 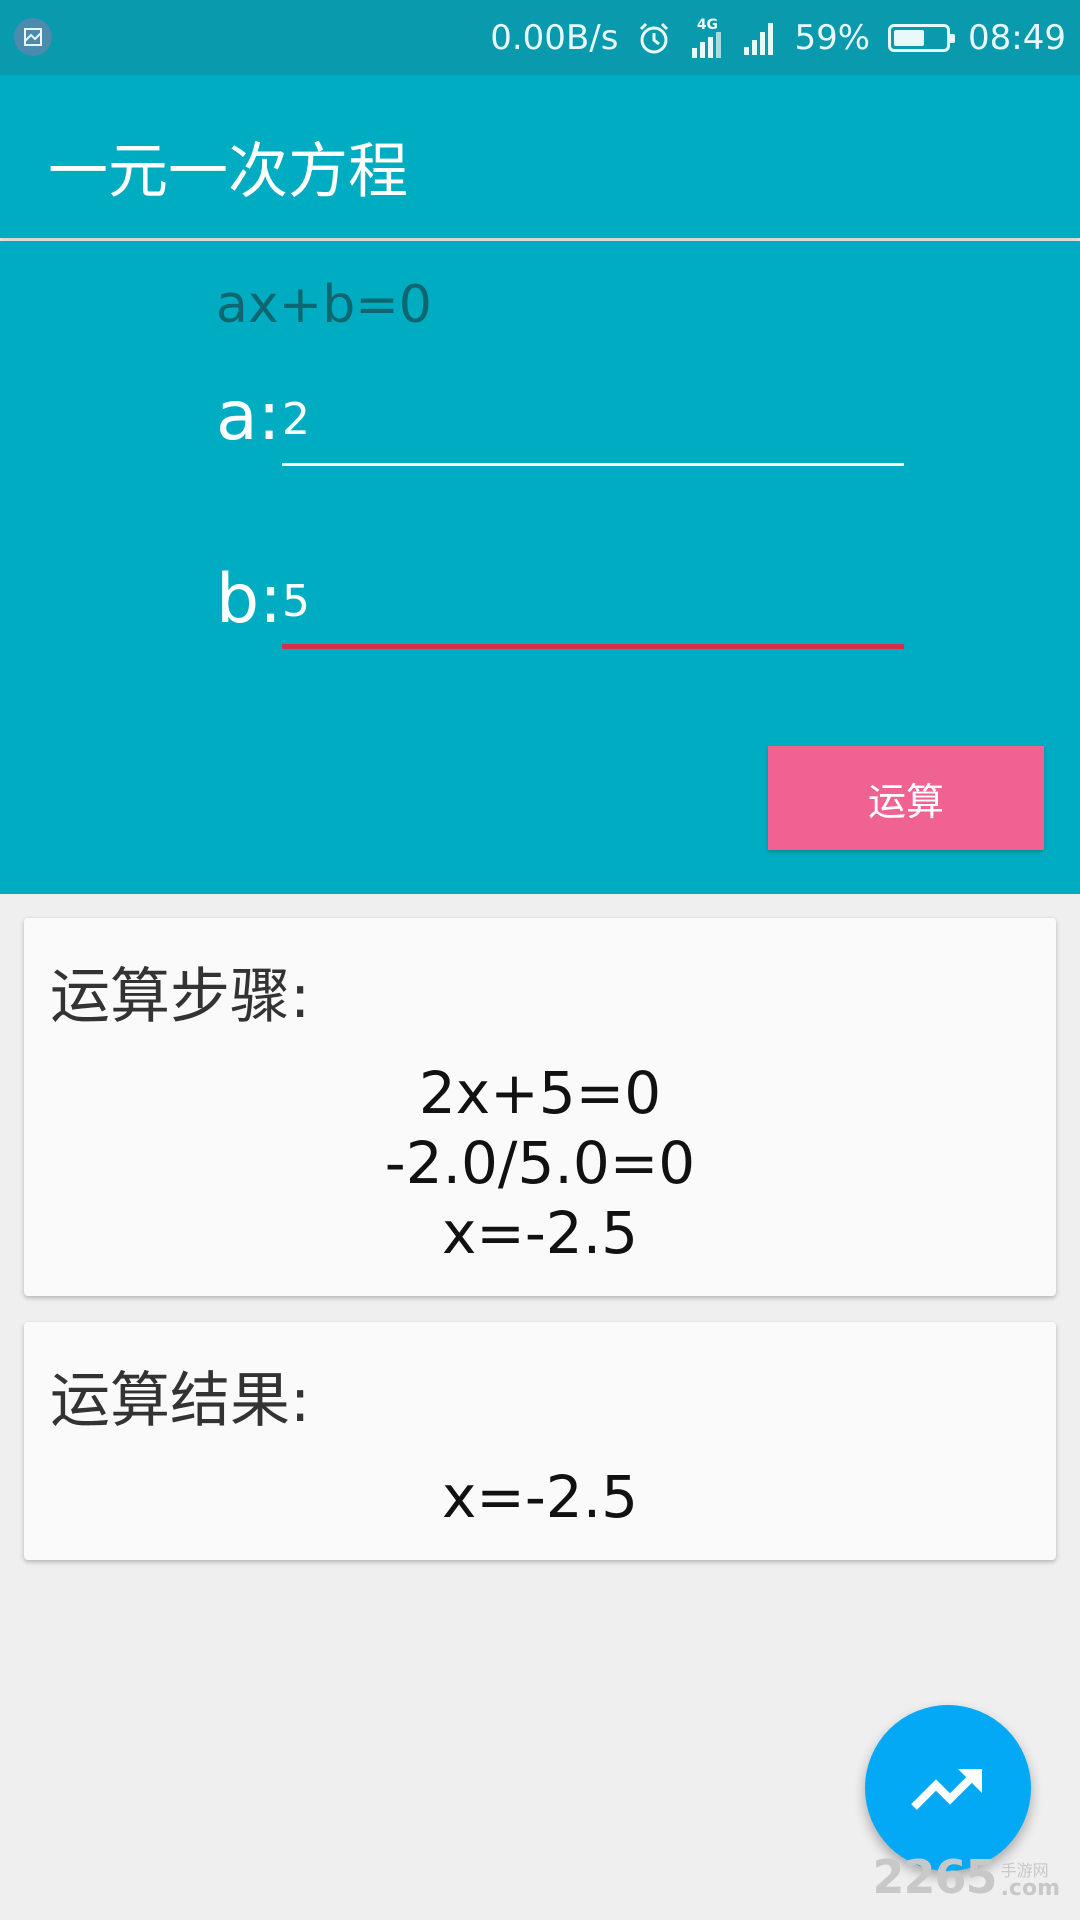 I want to click on battery-icon, so click(x=922, y=37).